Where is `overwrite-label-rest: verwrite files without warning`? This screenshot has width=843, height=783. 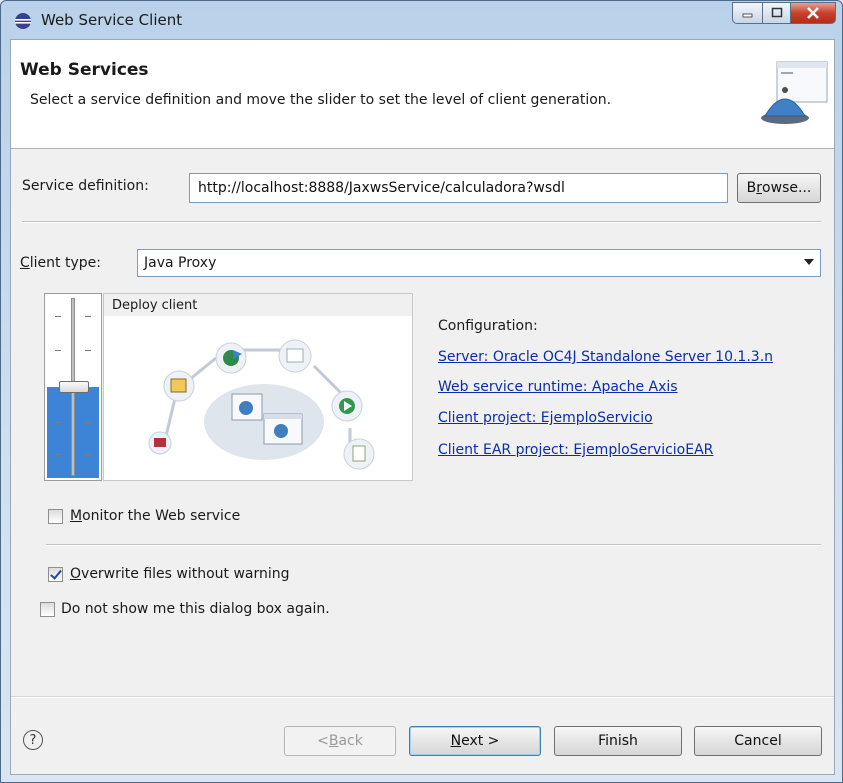
overwrite-label-rest: verwrite files without warning is located at coordinates (185, 574).